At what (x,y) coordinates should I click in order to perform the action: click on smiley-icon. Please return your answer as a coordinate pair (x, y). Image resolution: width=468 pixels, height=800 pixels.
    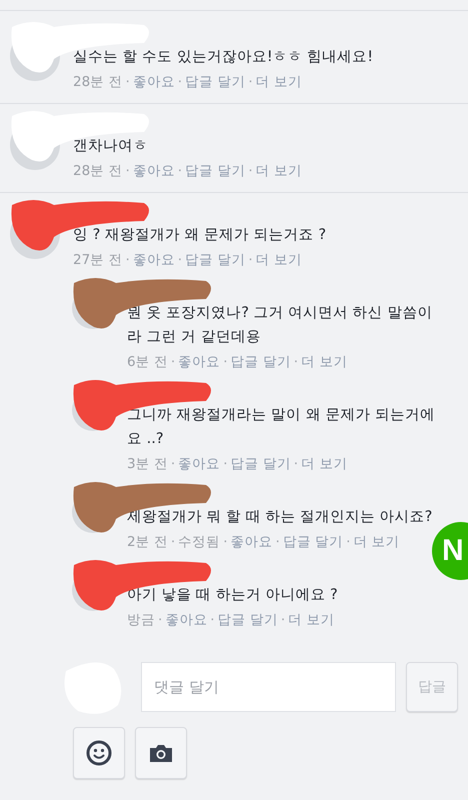
    Looking at the image, I should click on (99, 753).